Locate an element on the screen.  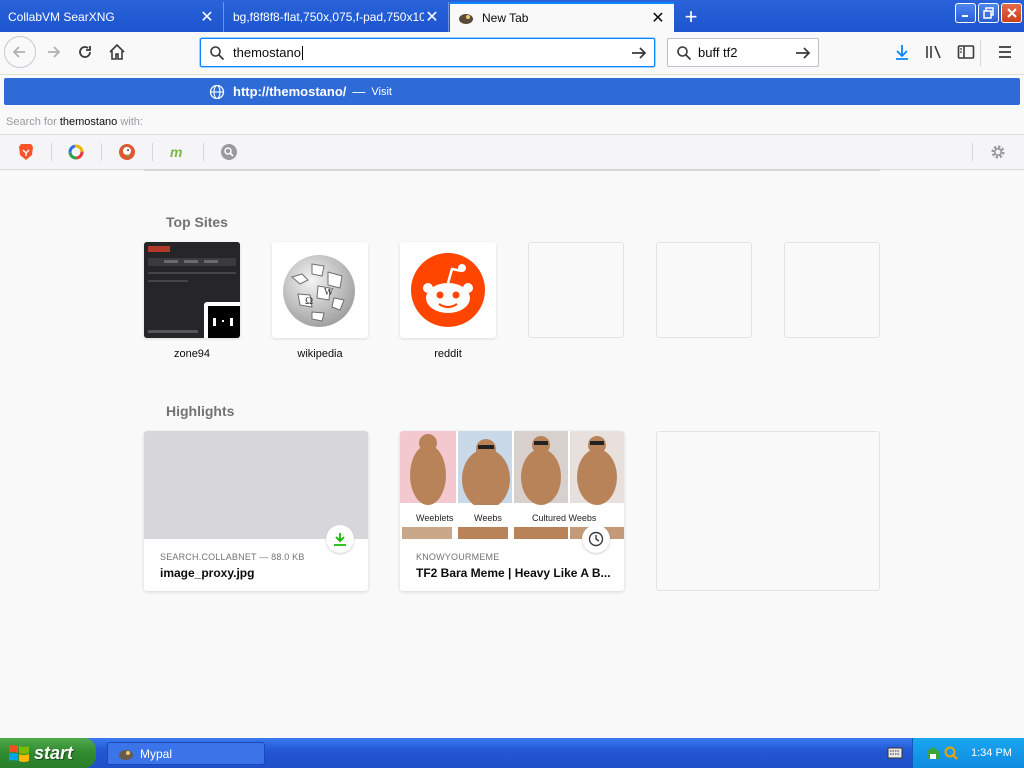
start-button: start is located at coordinates (48, 753).